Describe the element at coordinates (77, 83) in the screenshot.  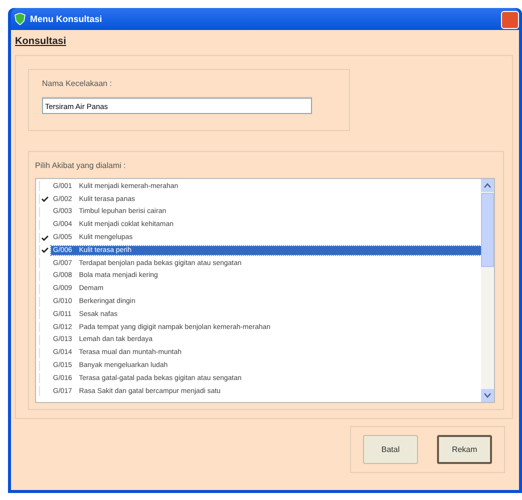
I see `field-label: Nama Kecelakaan :` at that location.